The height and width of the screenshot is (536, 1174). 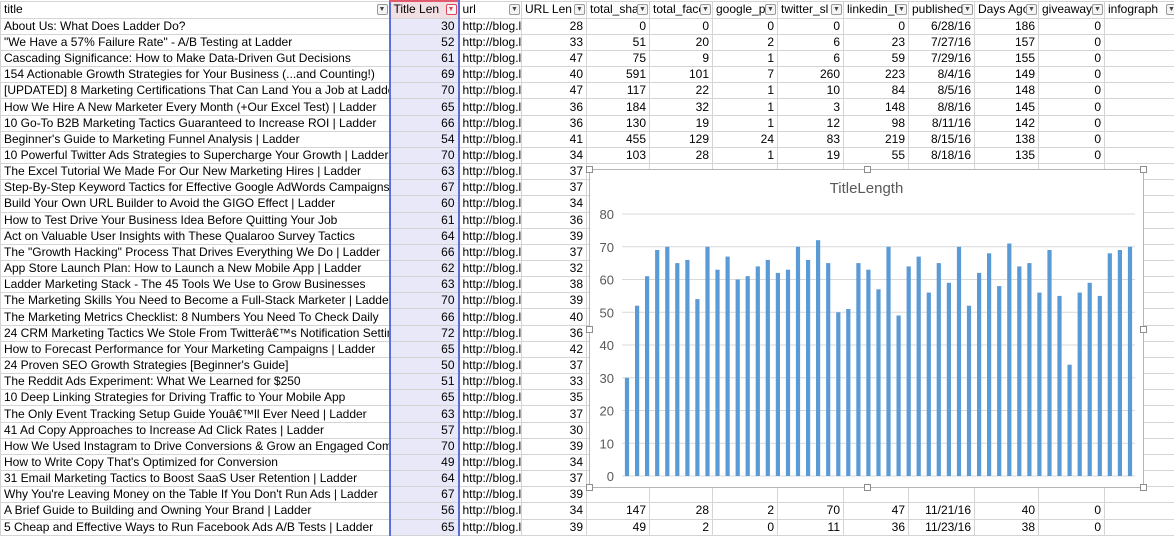 What do you see at coordinates (681, 91) in the screenshot?
I see `table-cell: 22` at bounding box center [681, 91].